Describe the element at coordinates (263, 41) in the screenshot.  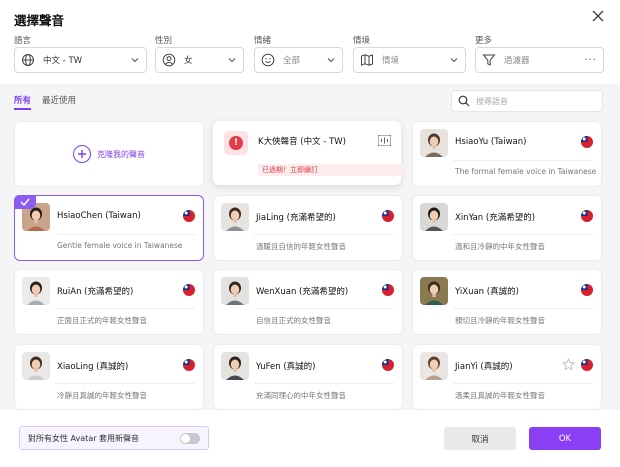
I see `emotion-label: 情緒` at that location.